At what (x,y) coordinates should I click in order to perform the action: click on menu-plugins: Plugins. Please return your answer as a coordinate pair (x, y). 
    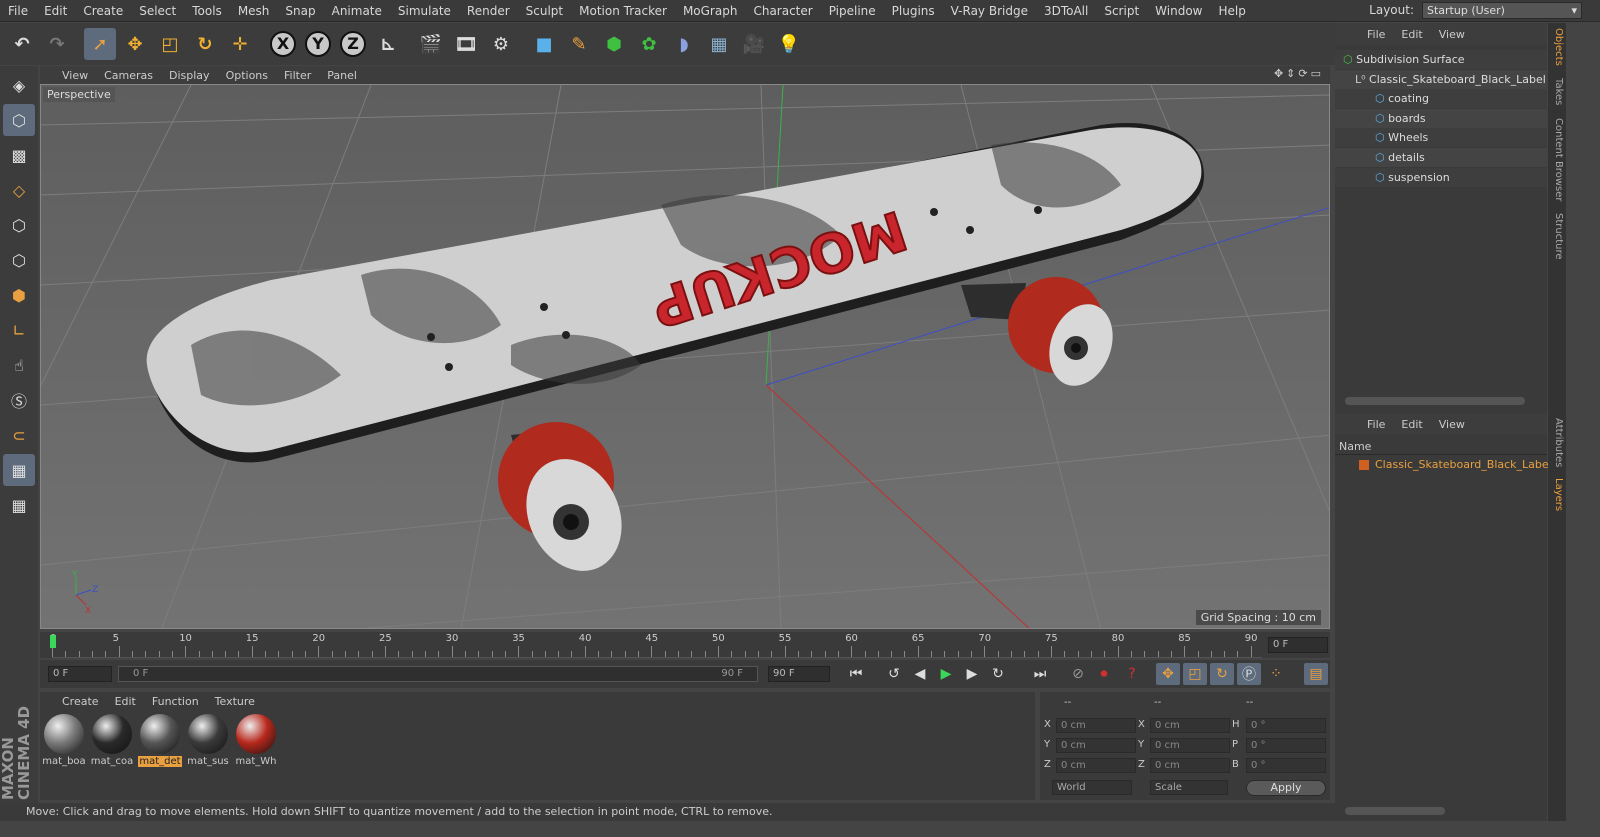
    Looking at the image, I should click on (913, 11).